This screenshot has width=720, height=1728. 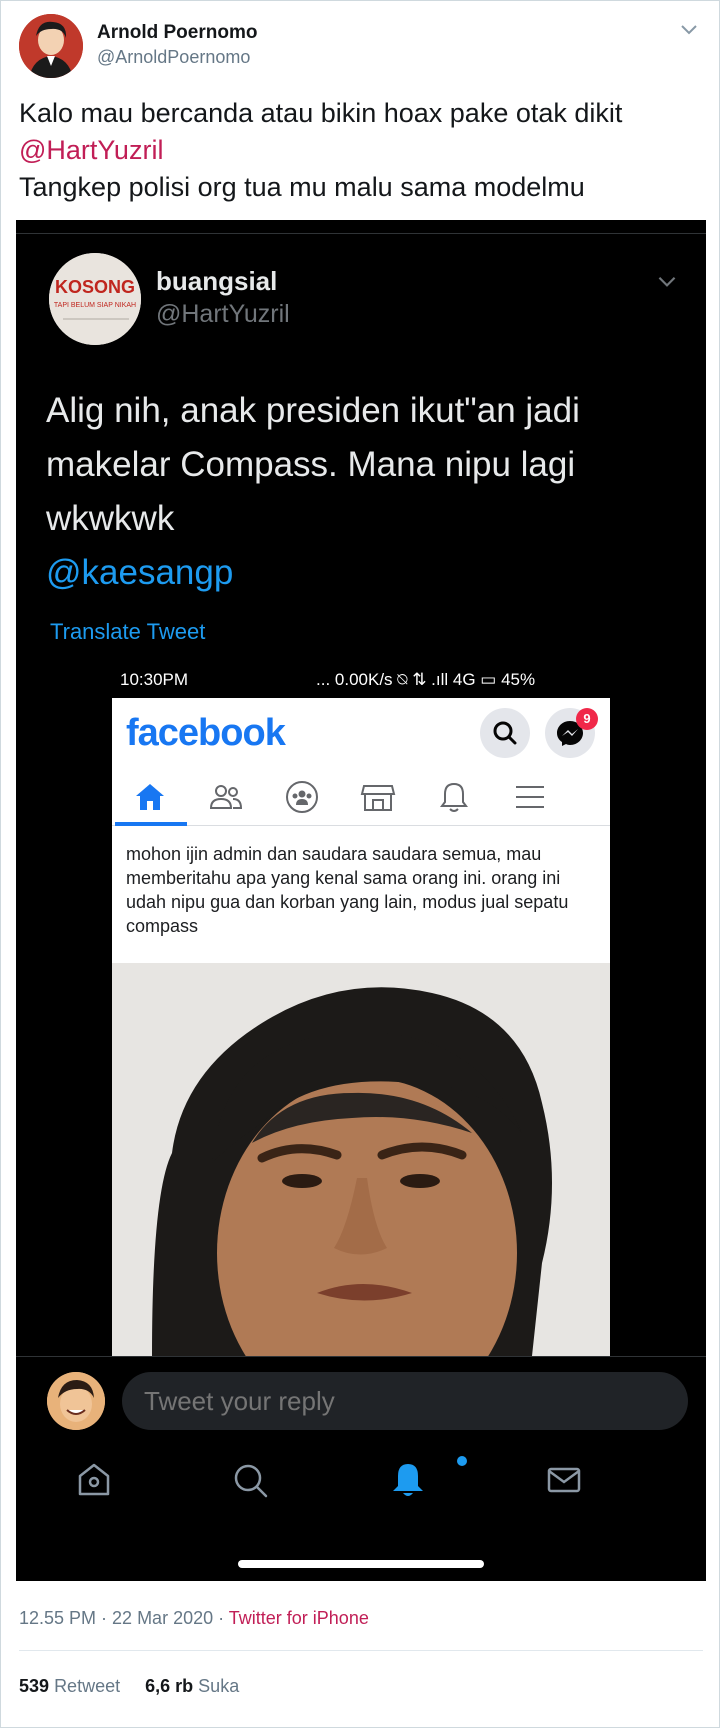 What do you see at coordinates (154, 679) in the screenshot?
I see `status-time: 10:30PM` at bounding box center [154, 679].